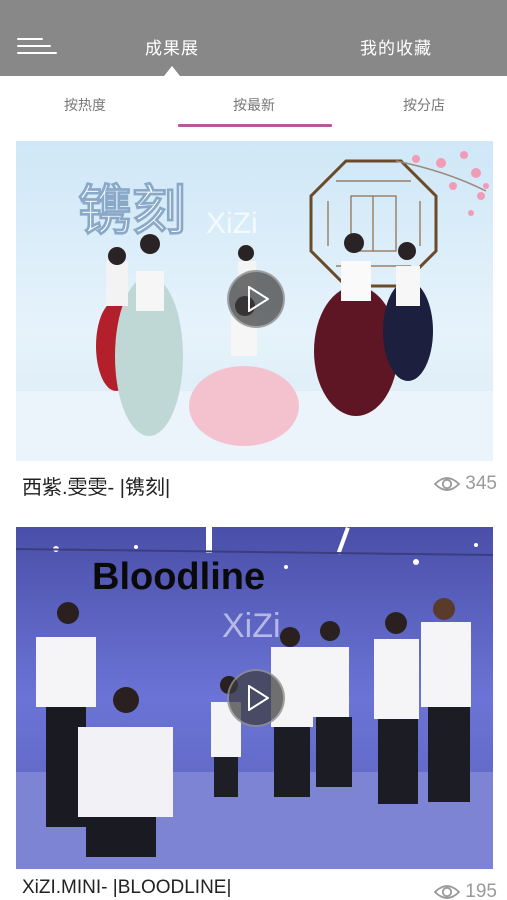  I want to click on sort-by-newest-tab: 按最新, so click(254, 106).